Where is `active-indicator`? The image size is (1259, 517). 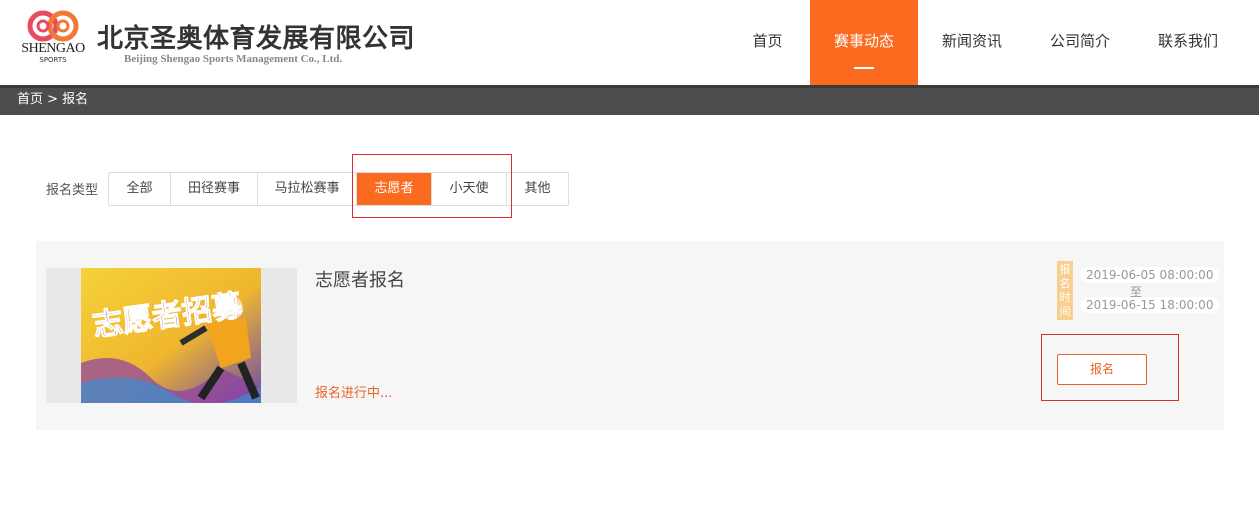
active-indicator is located at coordinates (864, 68).